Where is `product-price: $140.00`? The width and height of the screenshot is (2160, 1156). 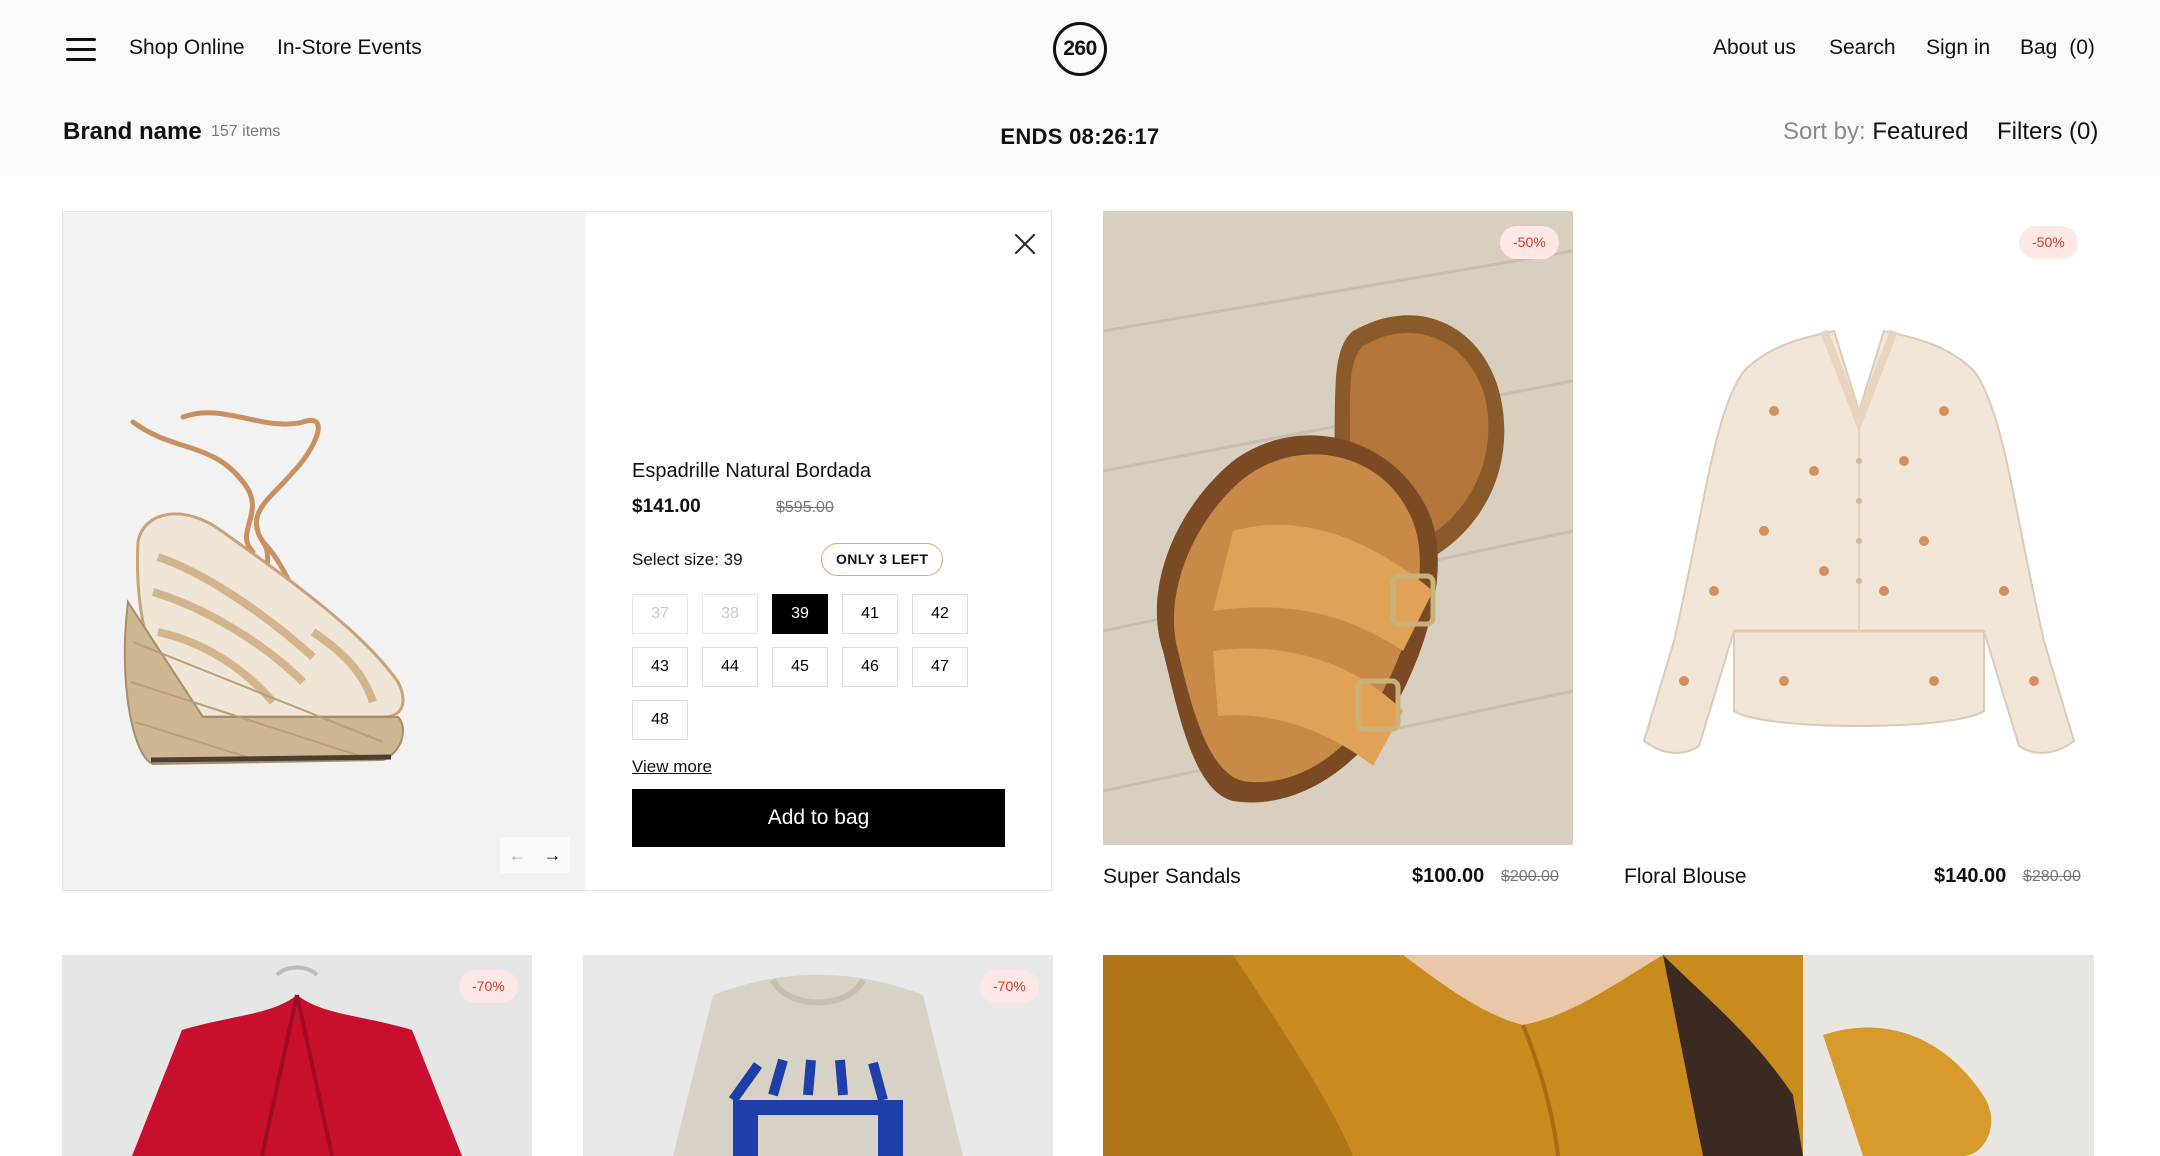 product-price: $140.00 is located at coordinates (1970, 876).